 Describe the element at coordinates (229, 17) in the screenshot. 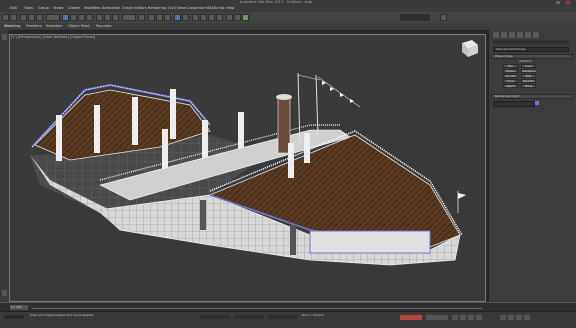

I see `render-setup-icon` at that location.